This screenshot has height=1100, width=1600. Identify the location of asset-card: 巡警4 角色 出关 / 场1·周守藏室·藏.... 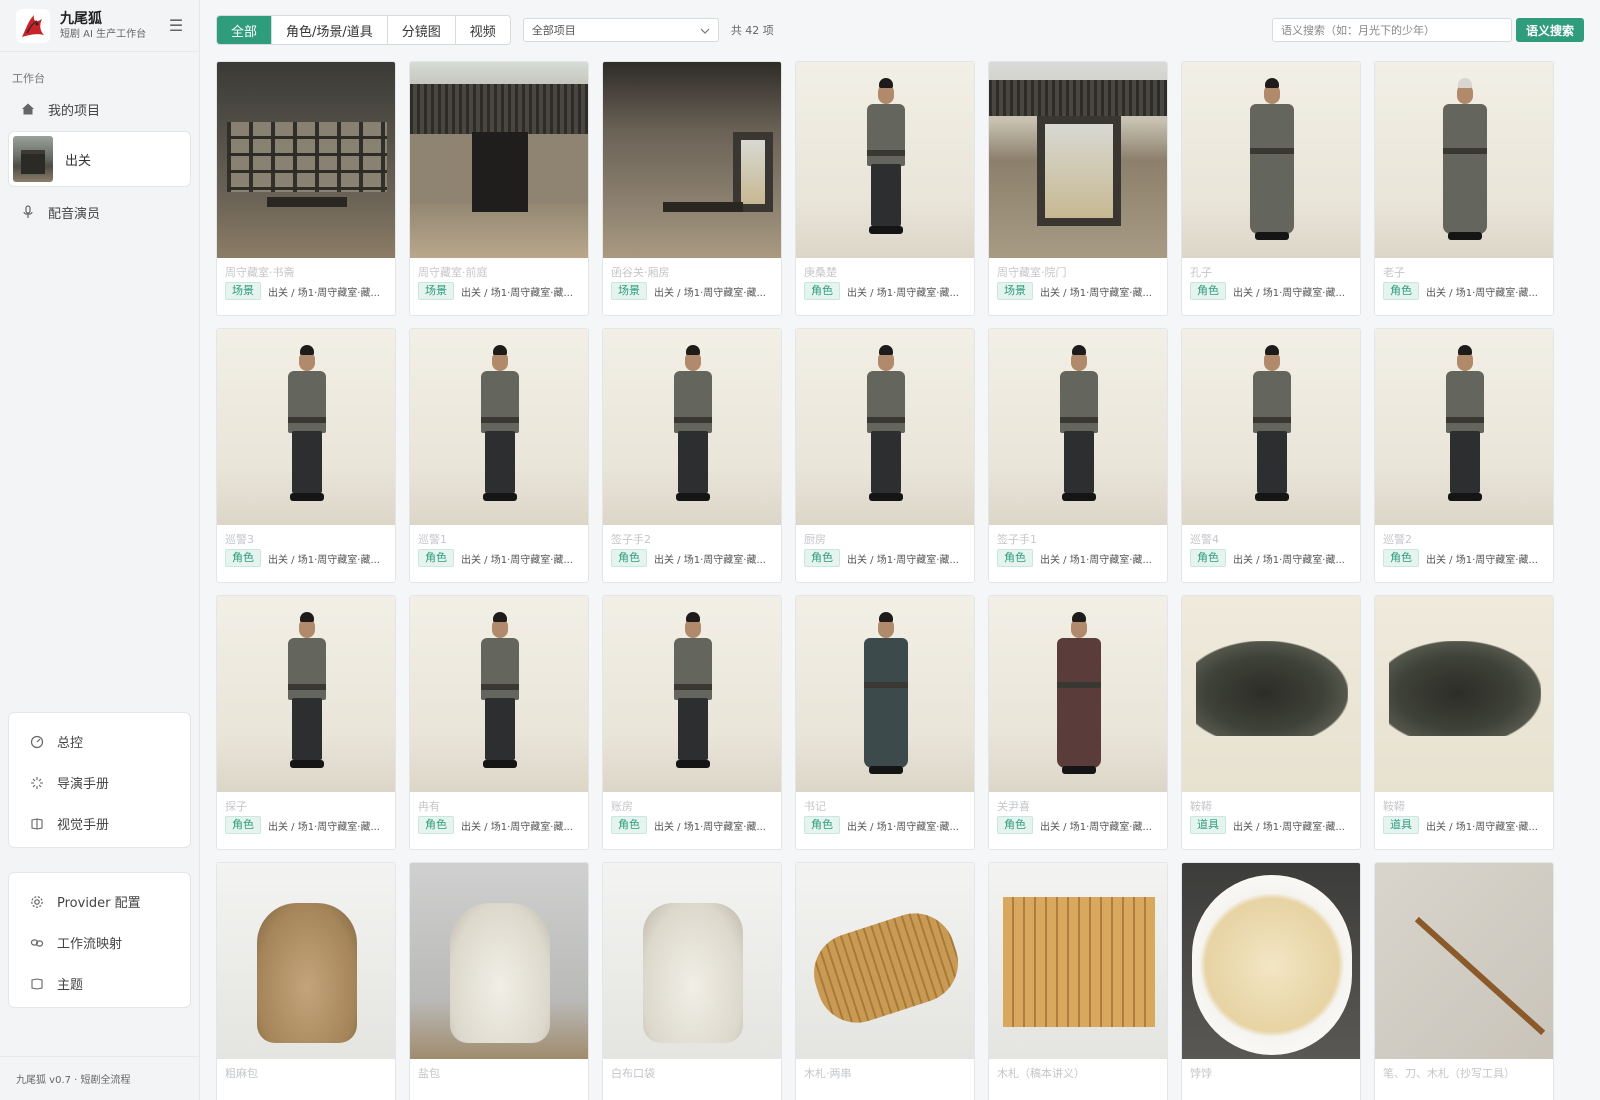
(1271, 455).